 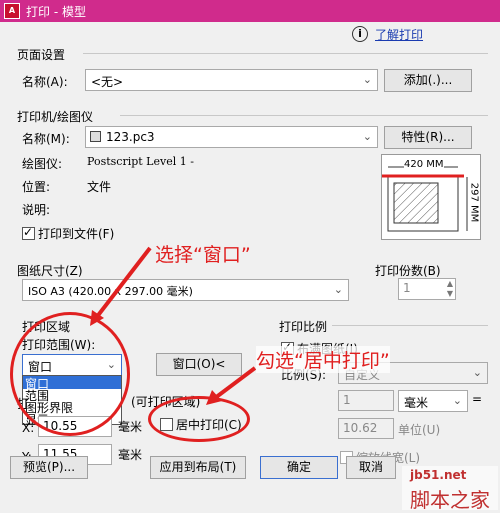 I want to click on watermark-site: jb51.net, so click(x=438, y=475).